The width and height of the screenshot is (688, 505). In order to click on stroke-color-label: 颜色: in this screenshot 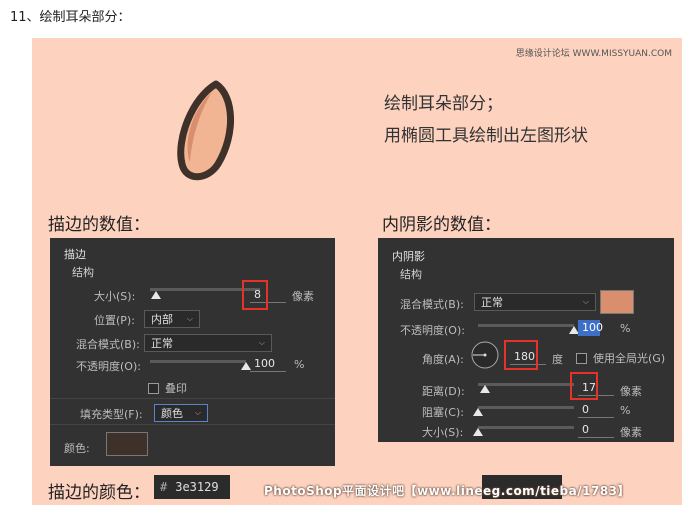, I will do `click(77, 448)`.